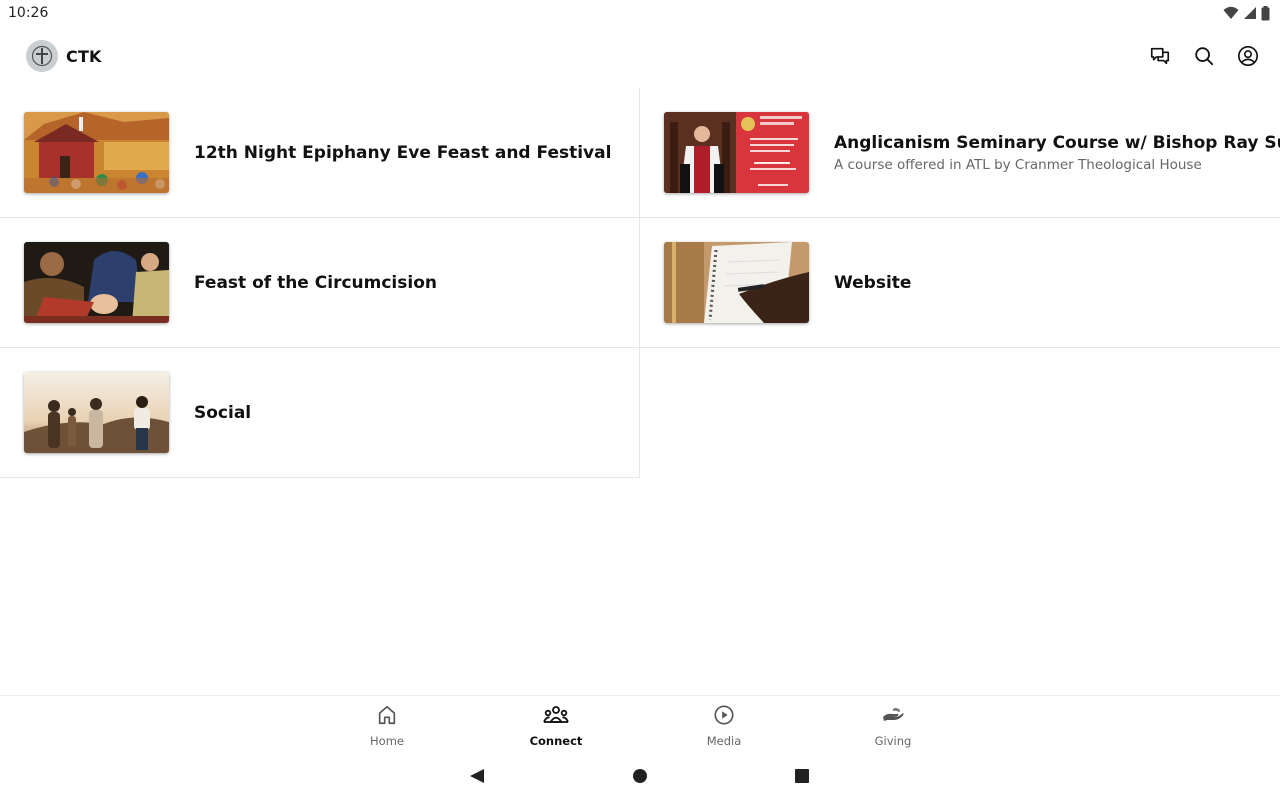 The image size is (1280, 800). I want to click on system-nav-bar, so click(640, 776).